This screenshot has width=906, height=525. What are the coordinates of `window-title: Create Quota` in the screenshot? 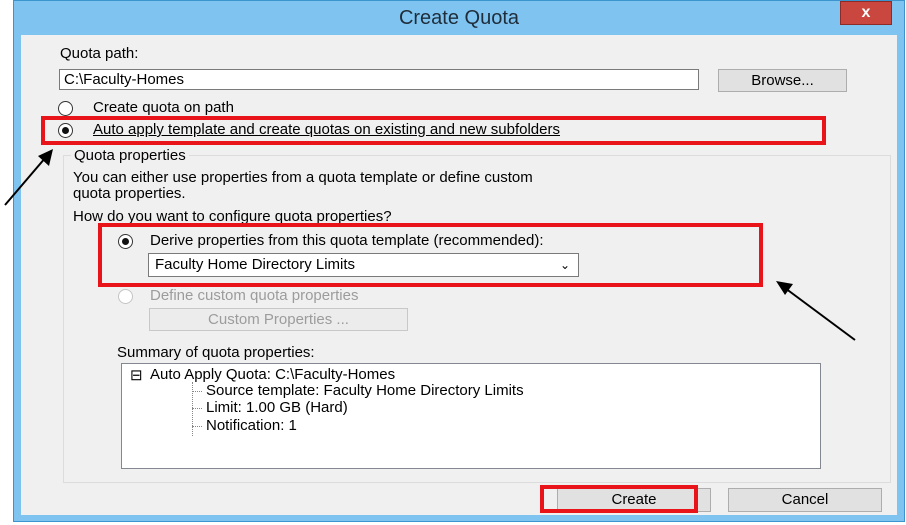 It's located at (459, 18).